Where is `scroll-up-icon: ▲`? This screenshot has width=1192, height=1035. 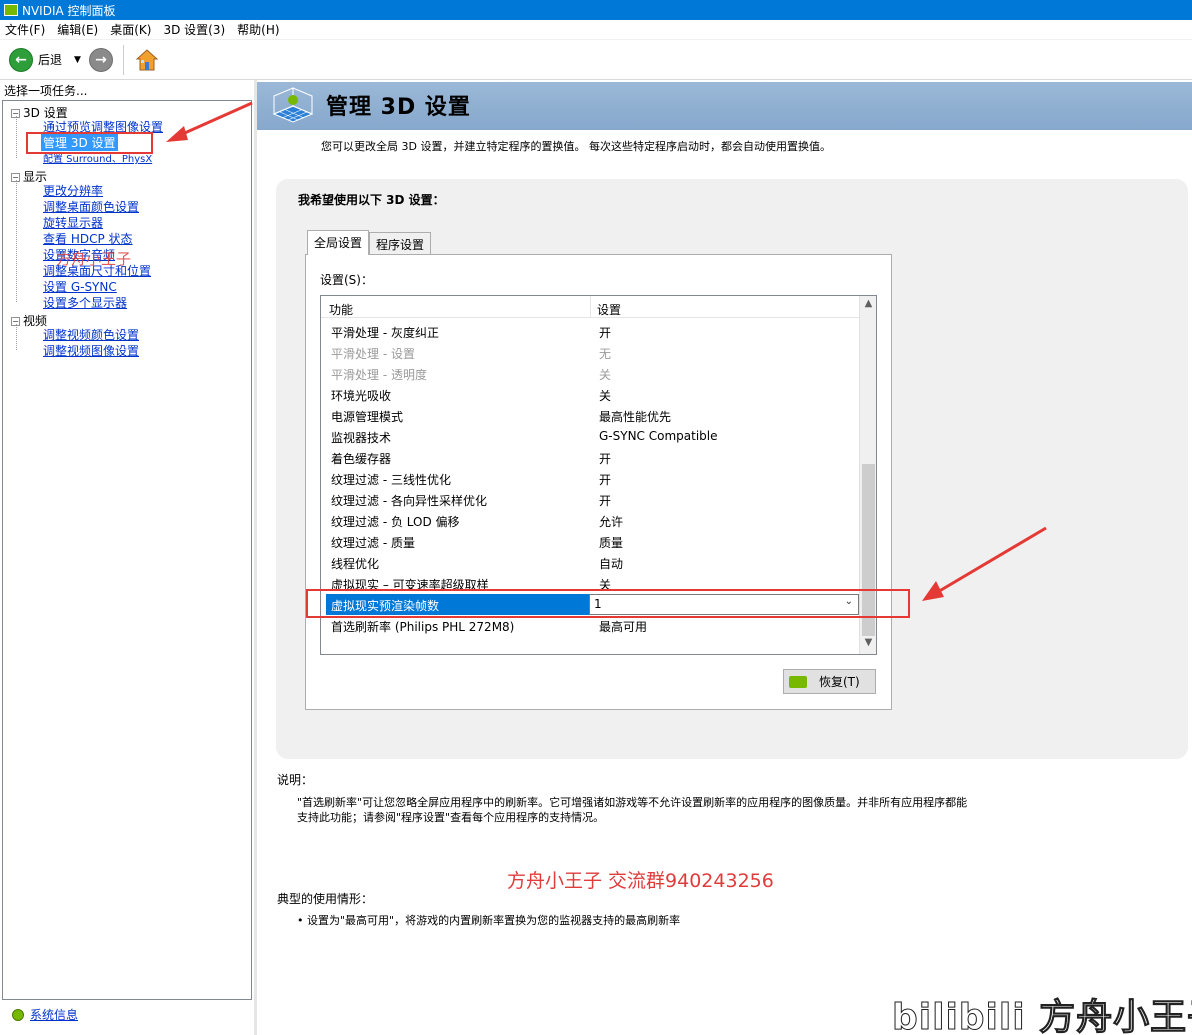 scroll-up-icon: ▲ is located at coordinates (868, 305).